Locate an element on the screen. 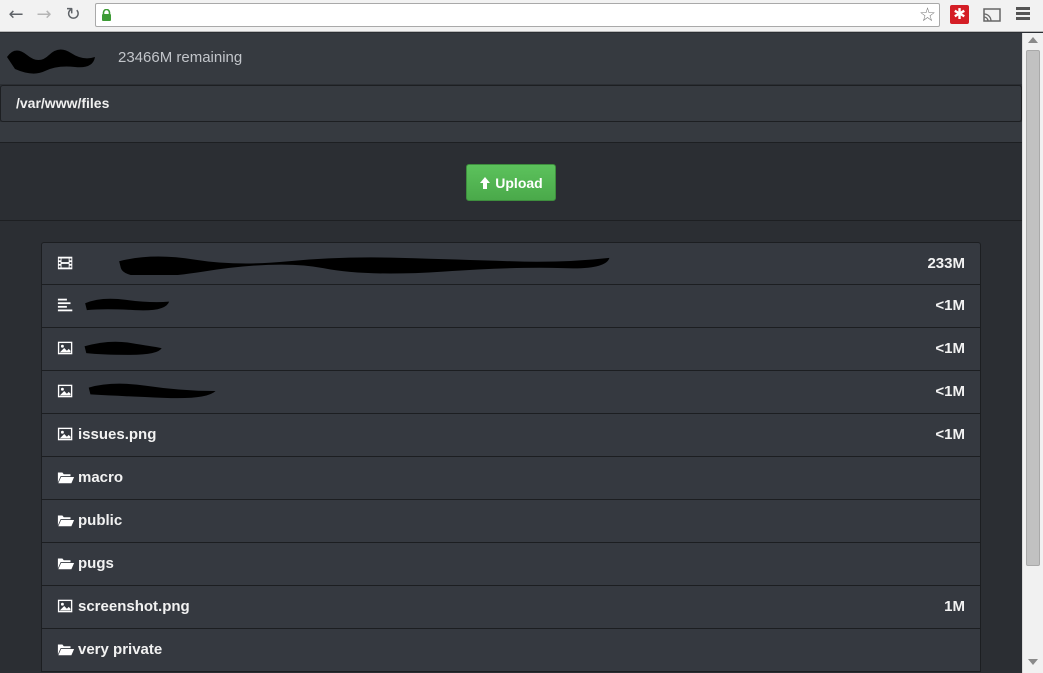 The image size is (1043, 673). scroll-thumb is located at coordinates (1033, 308).